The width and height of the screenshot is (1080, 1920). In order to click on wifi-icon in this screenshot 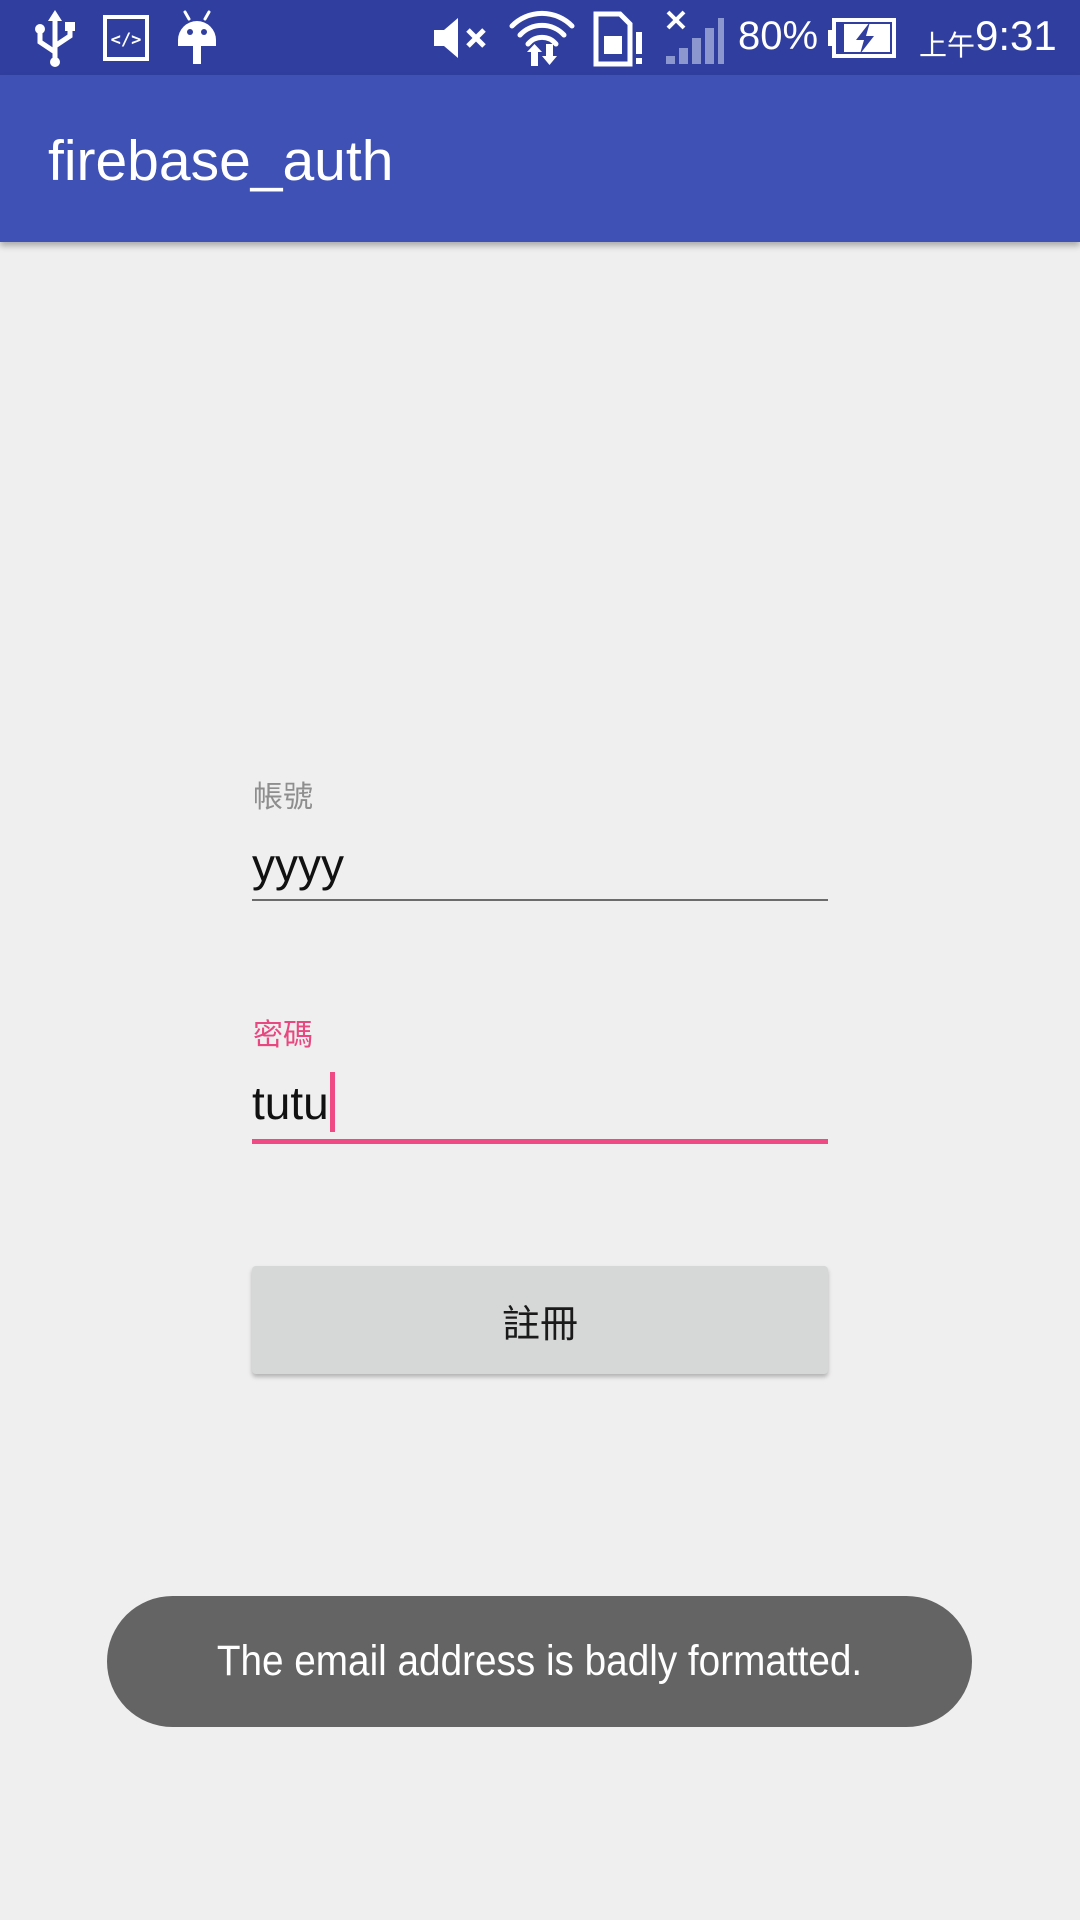, I will do `click(542, 38)`.